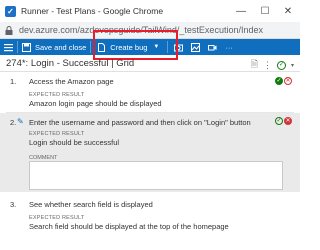 The height and width of the screenshot is (250, 320). I want to click on bug-document-icon, so click(102, 47).